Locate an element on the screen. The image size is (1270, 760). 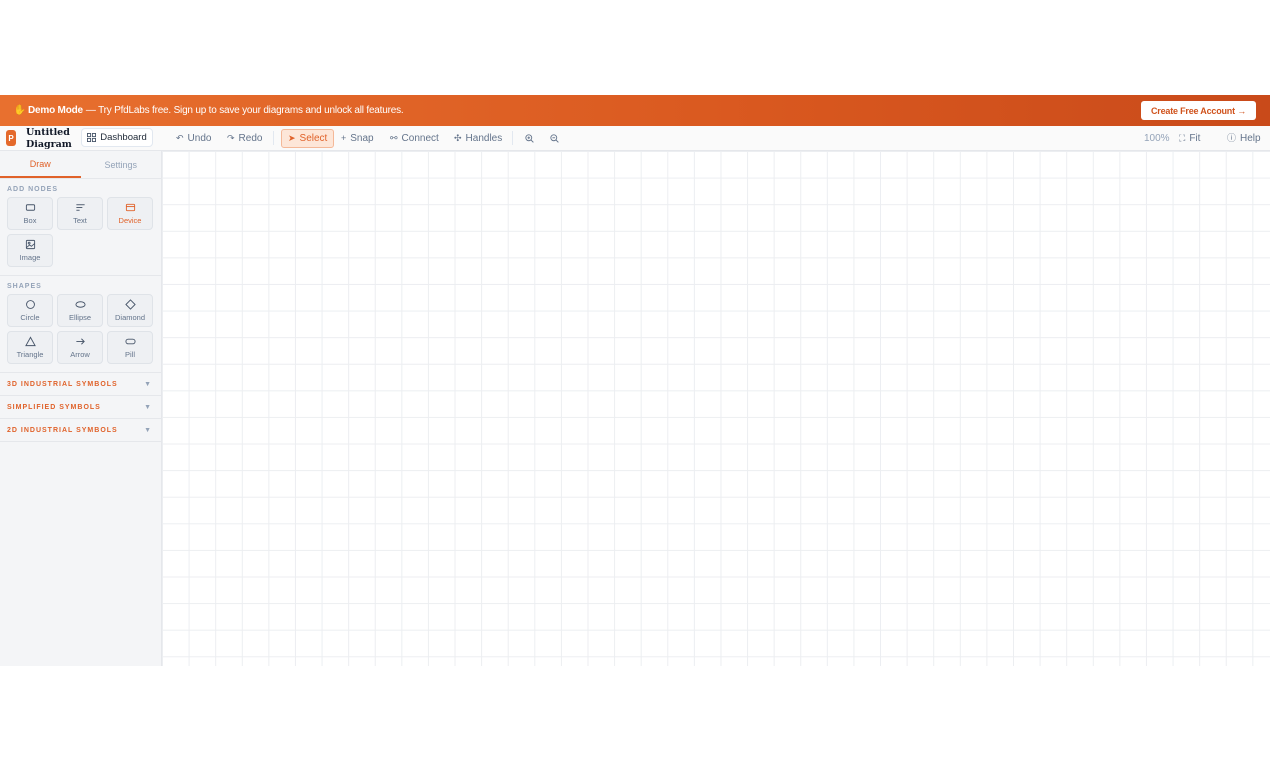
add-nodes-grid: Box Text Device Image is located at coordinates (80, 232).